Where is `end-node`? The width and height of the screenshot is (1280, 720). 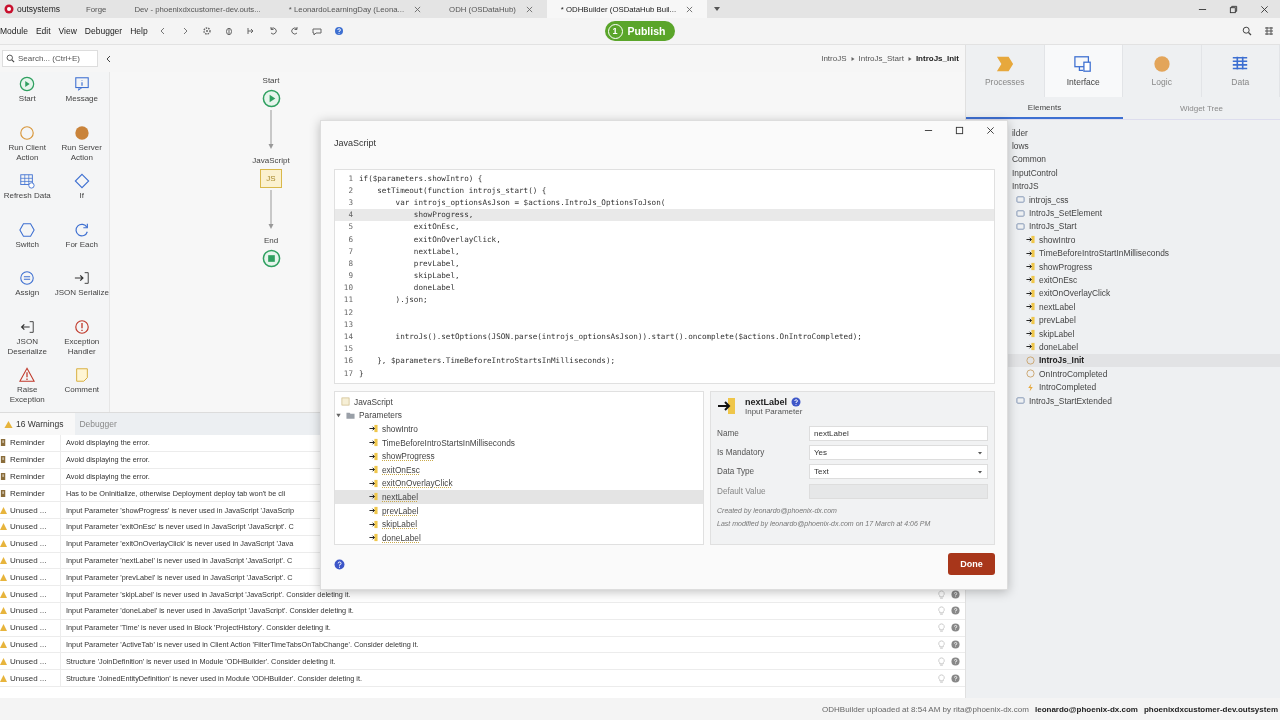
end-node is located at coordinates (271, 258).